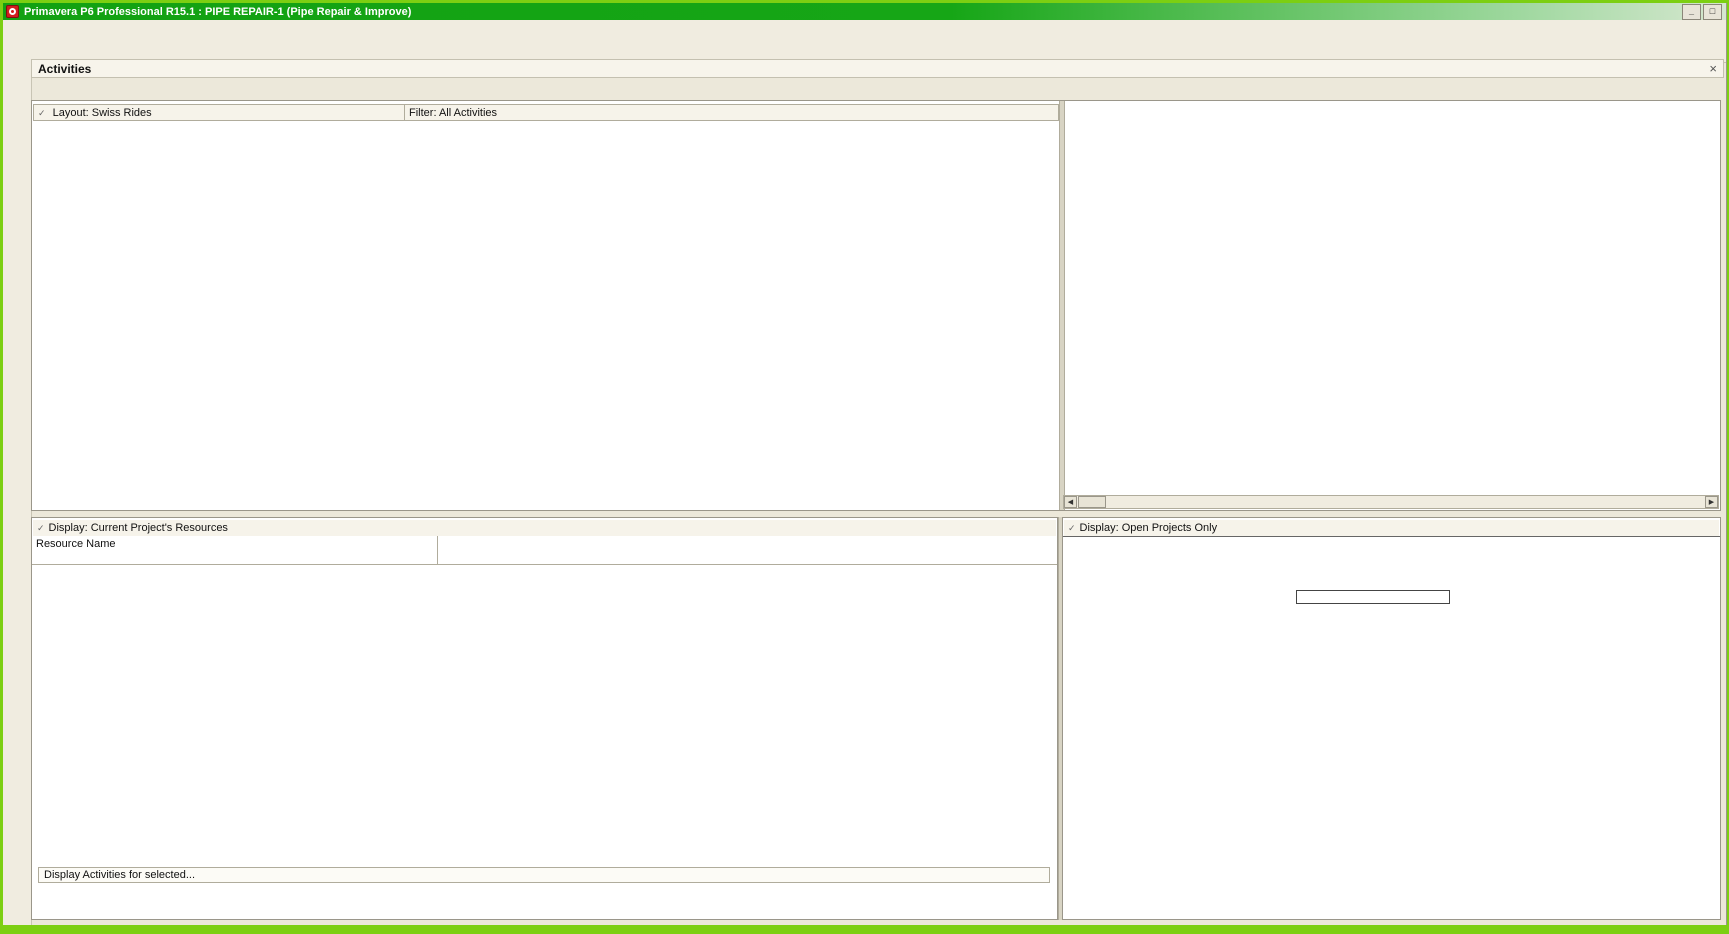 The image size is (1729, 934). I want to click on minimize-button: _, so click(1691, 11).